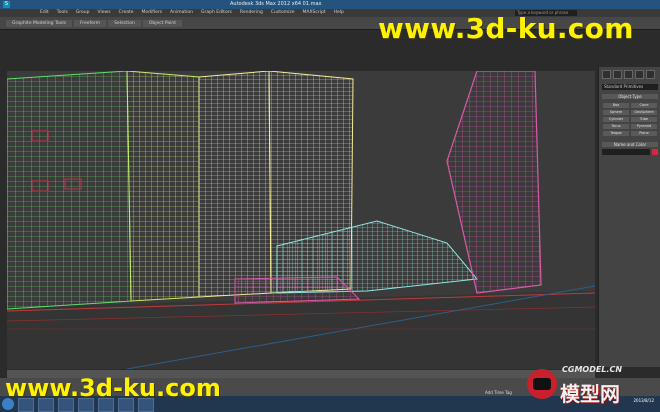  What do you see at coordinates (644, 133) in the screenshot?
I see `plane-button: Plane` at bounding box center [644, 133].